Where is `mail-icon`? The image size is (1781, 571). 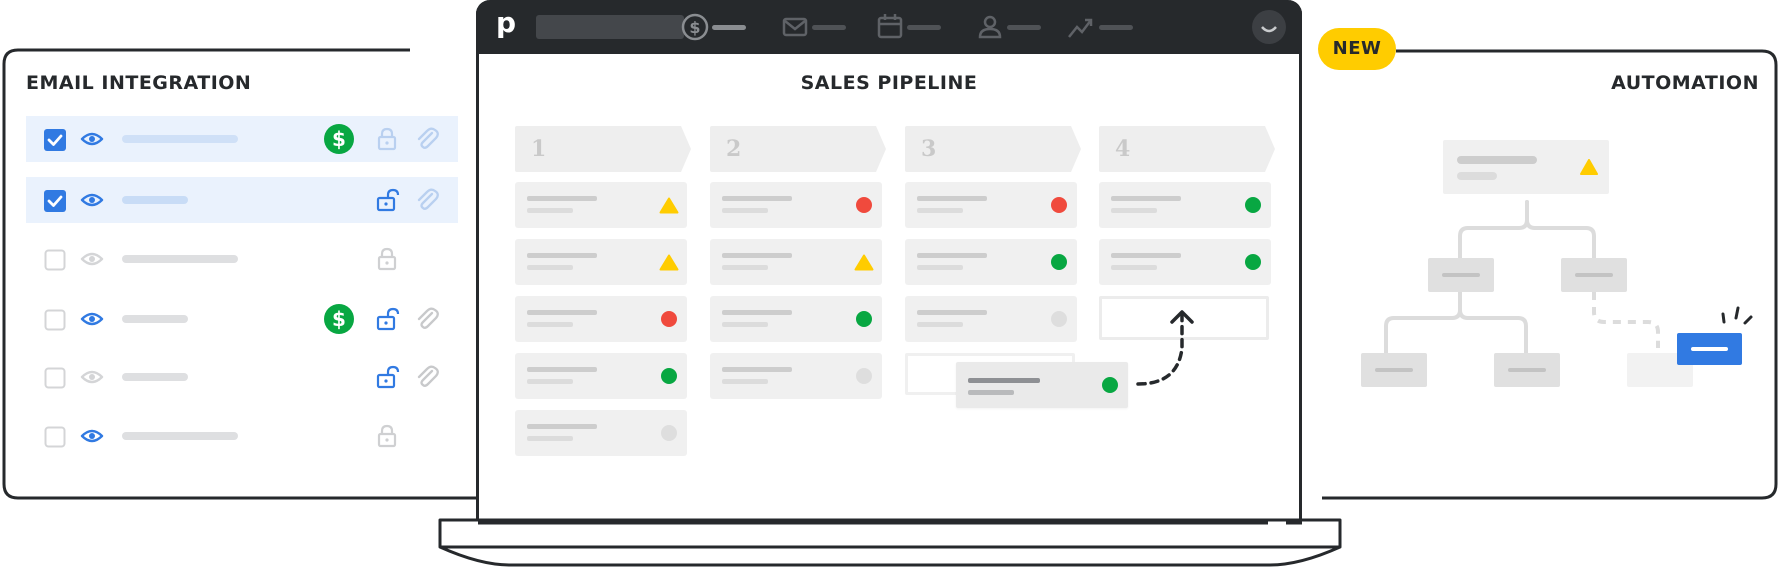 mail-icon is located at coordinates (817, 27).